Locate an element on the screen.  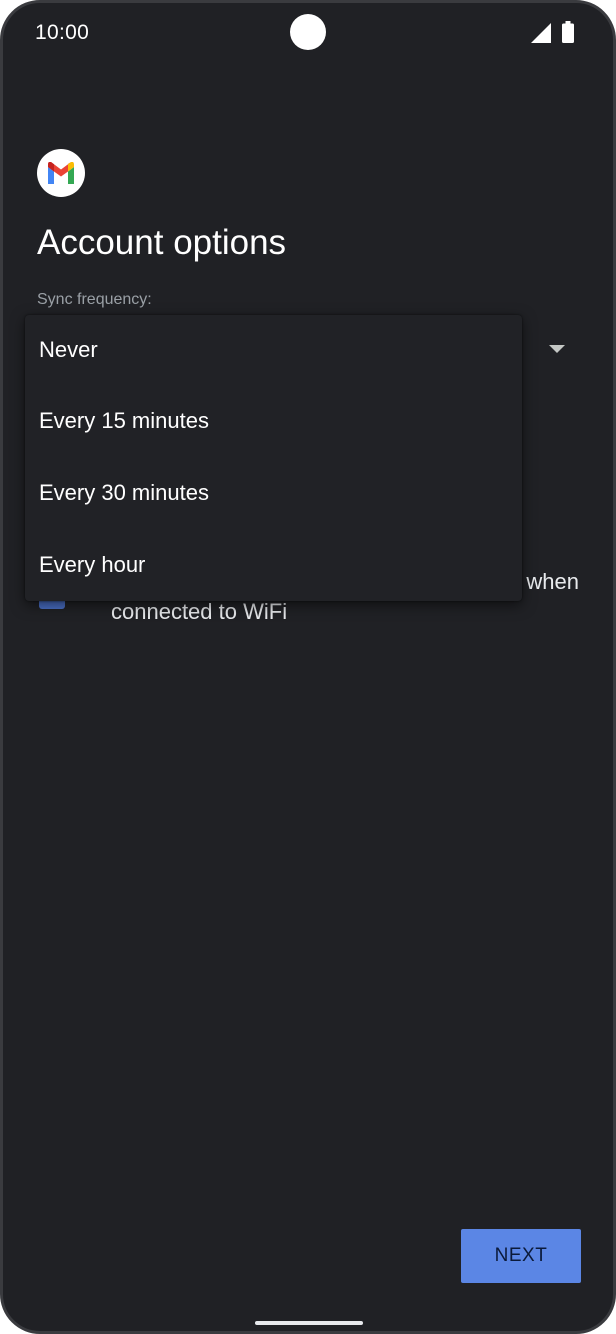
menu-item-every-15-minutes: Every 15 minutes is located at coordinates (273, 421).